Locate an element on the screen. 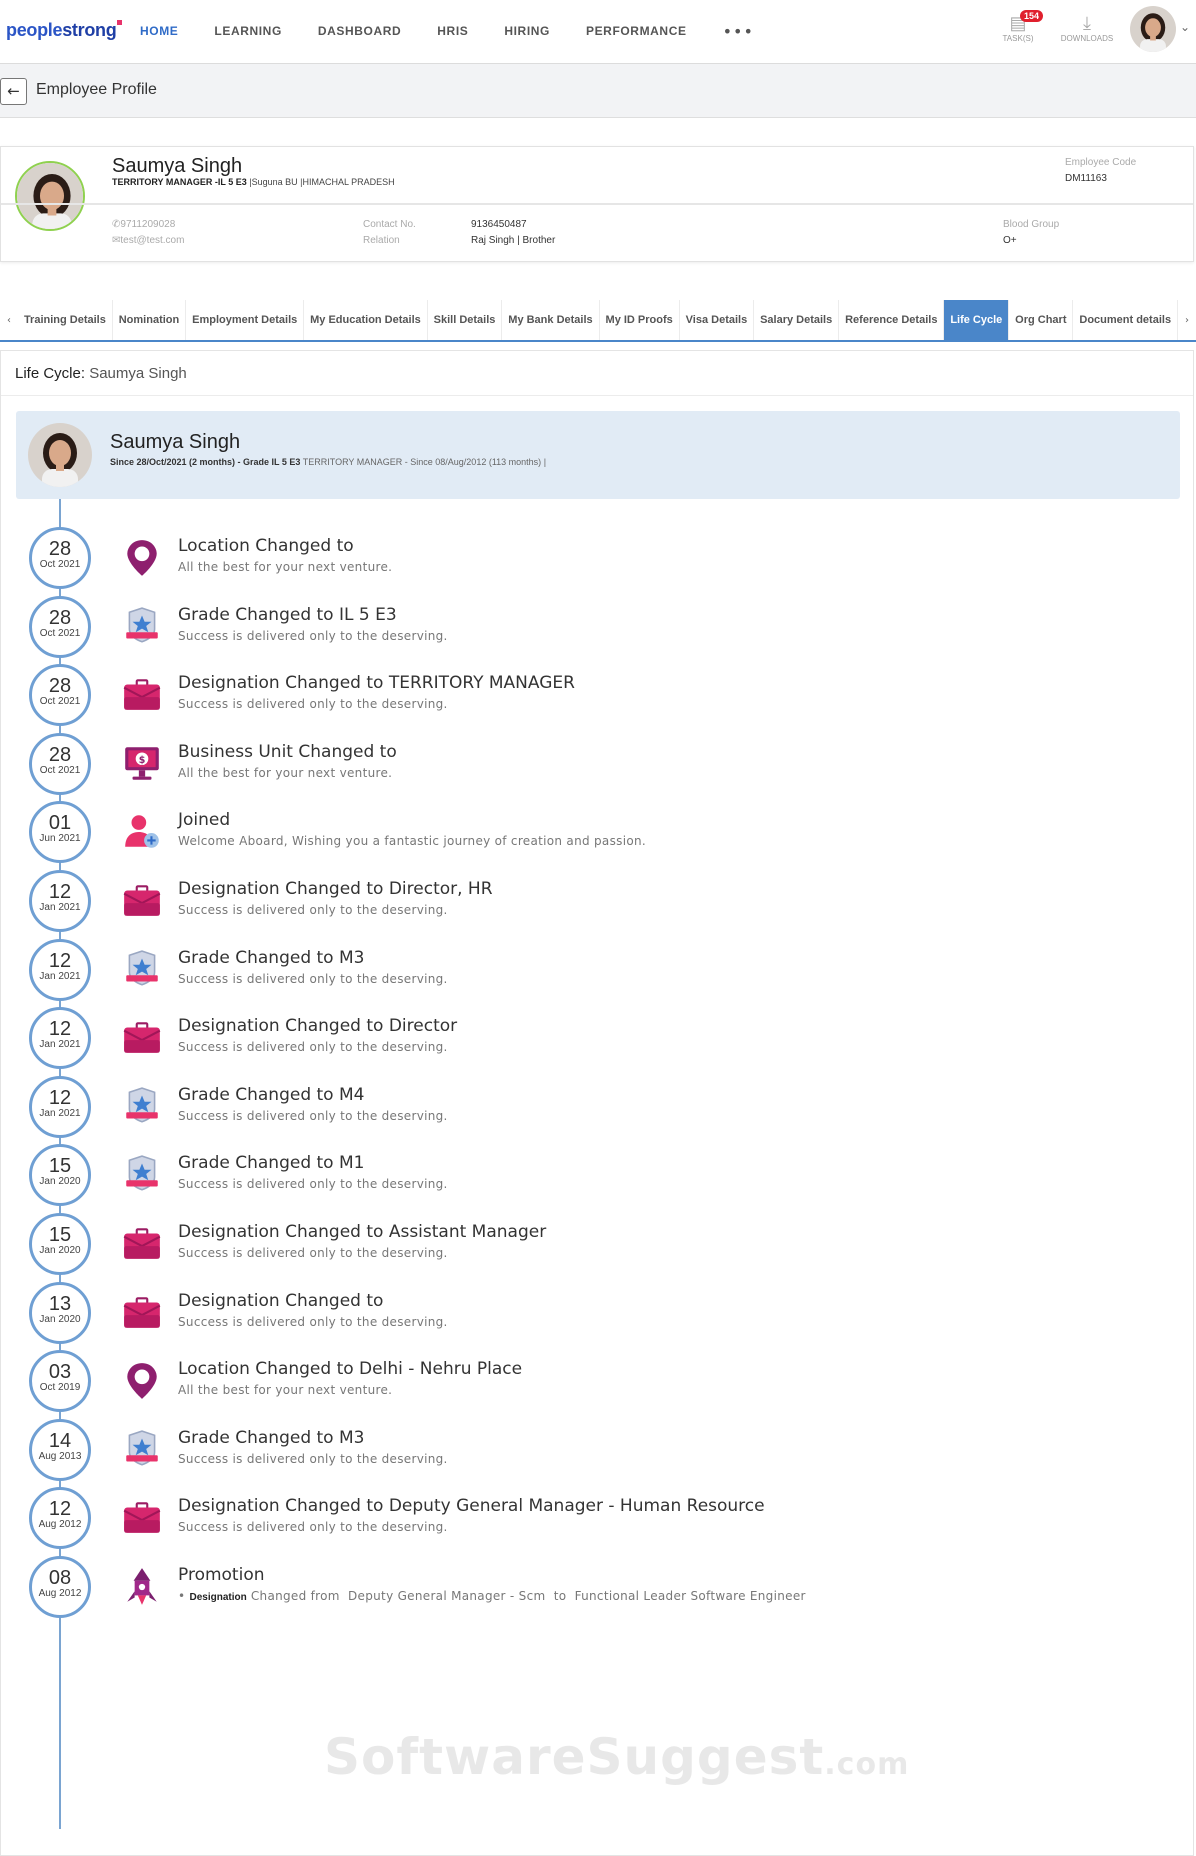 This screenshot has height=1856, width=1196. event-date: 12 Aug 2012 is located at coordinates (60, 1518).